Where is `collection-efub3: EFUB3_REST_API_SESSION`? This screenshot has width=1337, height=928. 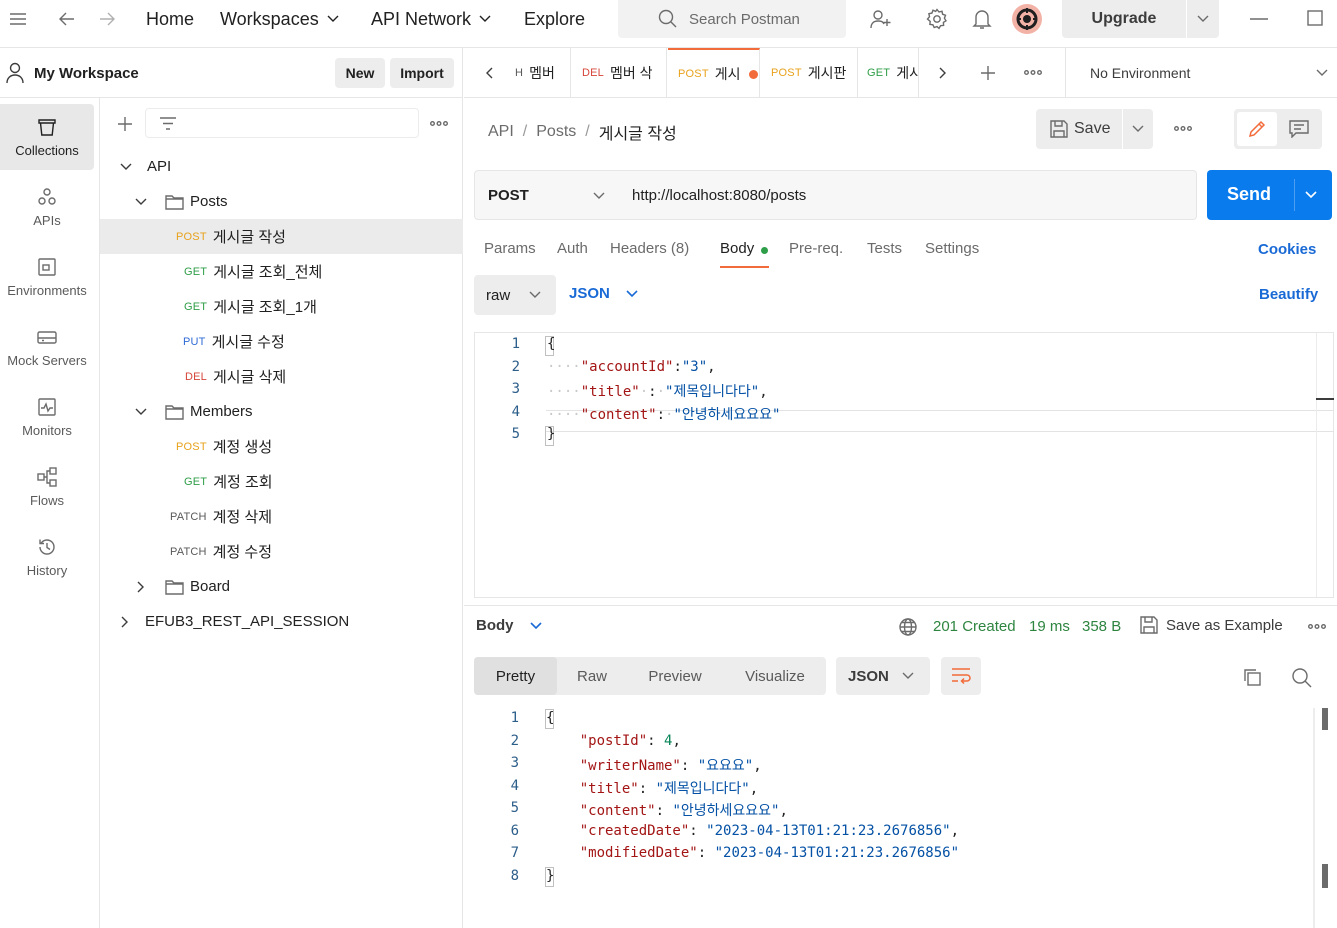 collection-efub3: EFUB3_REST_API_SESSION is located at coordinates (281, 621).